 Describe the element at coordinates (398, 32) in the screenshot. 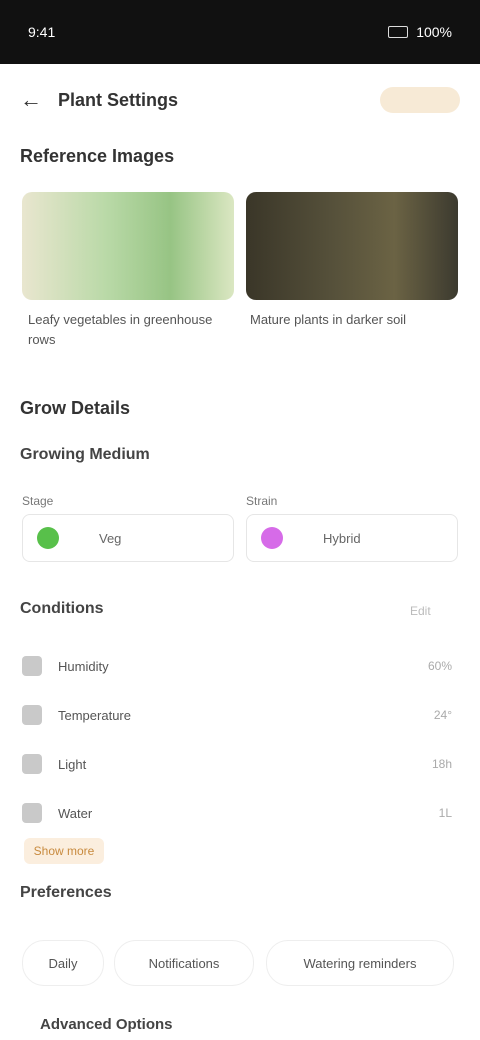

I see `signal-icon` at that location.